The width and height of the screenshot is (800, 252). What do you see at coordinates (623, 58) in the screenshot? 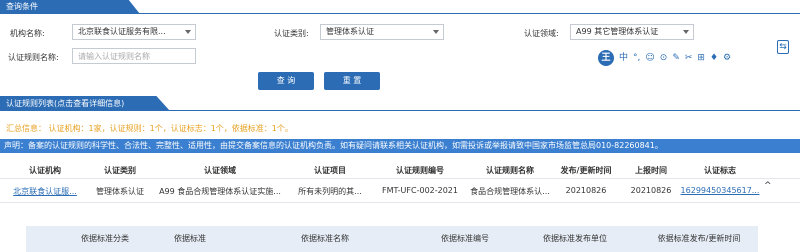
I see `chinese-mode-icon: 中` at bounding box center [623, 58].